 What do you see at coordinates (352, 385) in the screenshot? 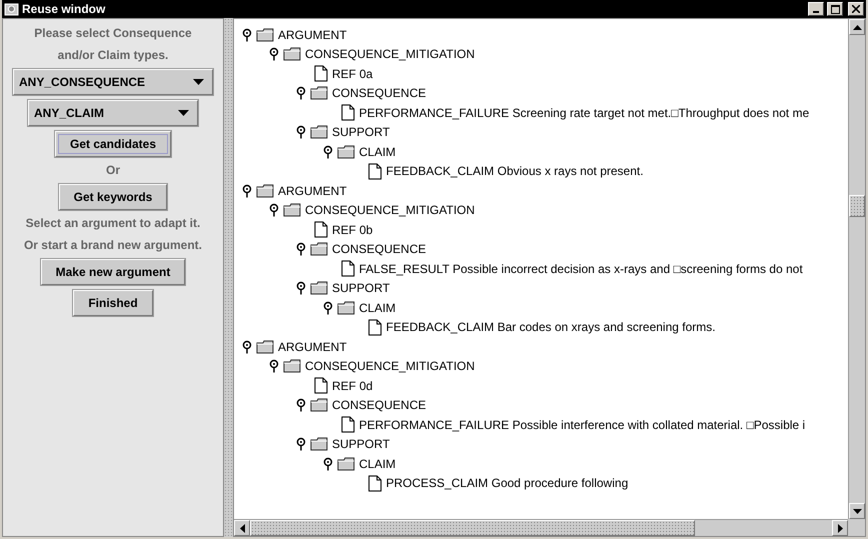
I see `tree-leaf-label: REF 0d` at bounding box center [352, 385].